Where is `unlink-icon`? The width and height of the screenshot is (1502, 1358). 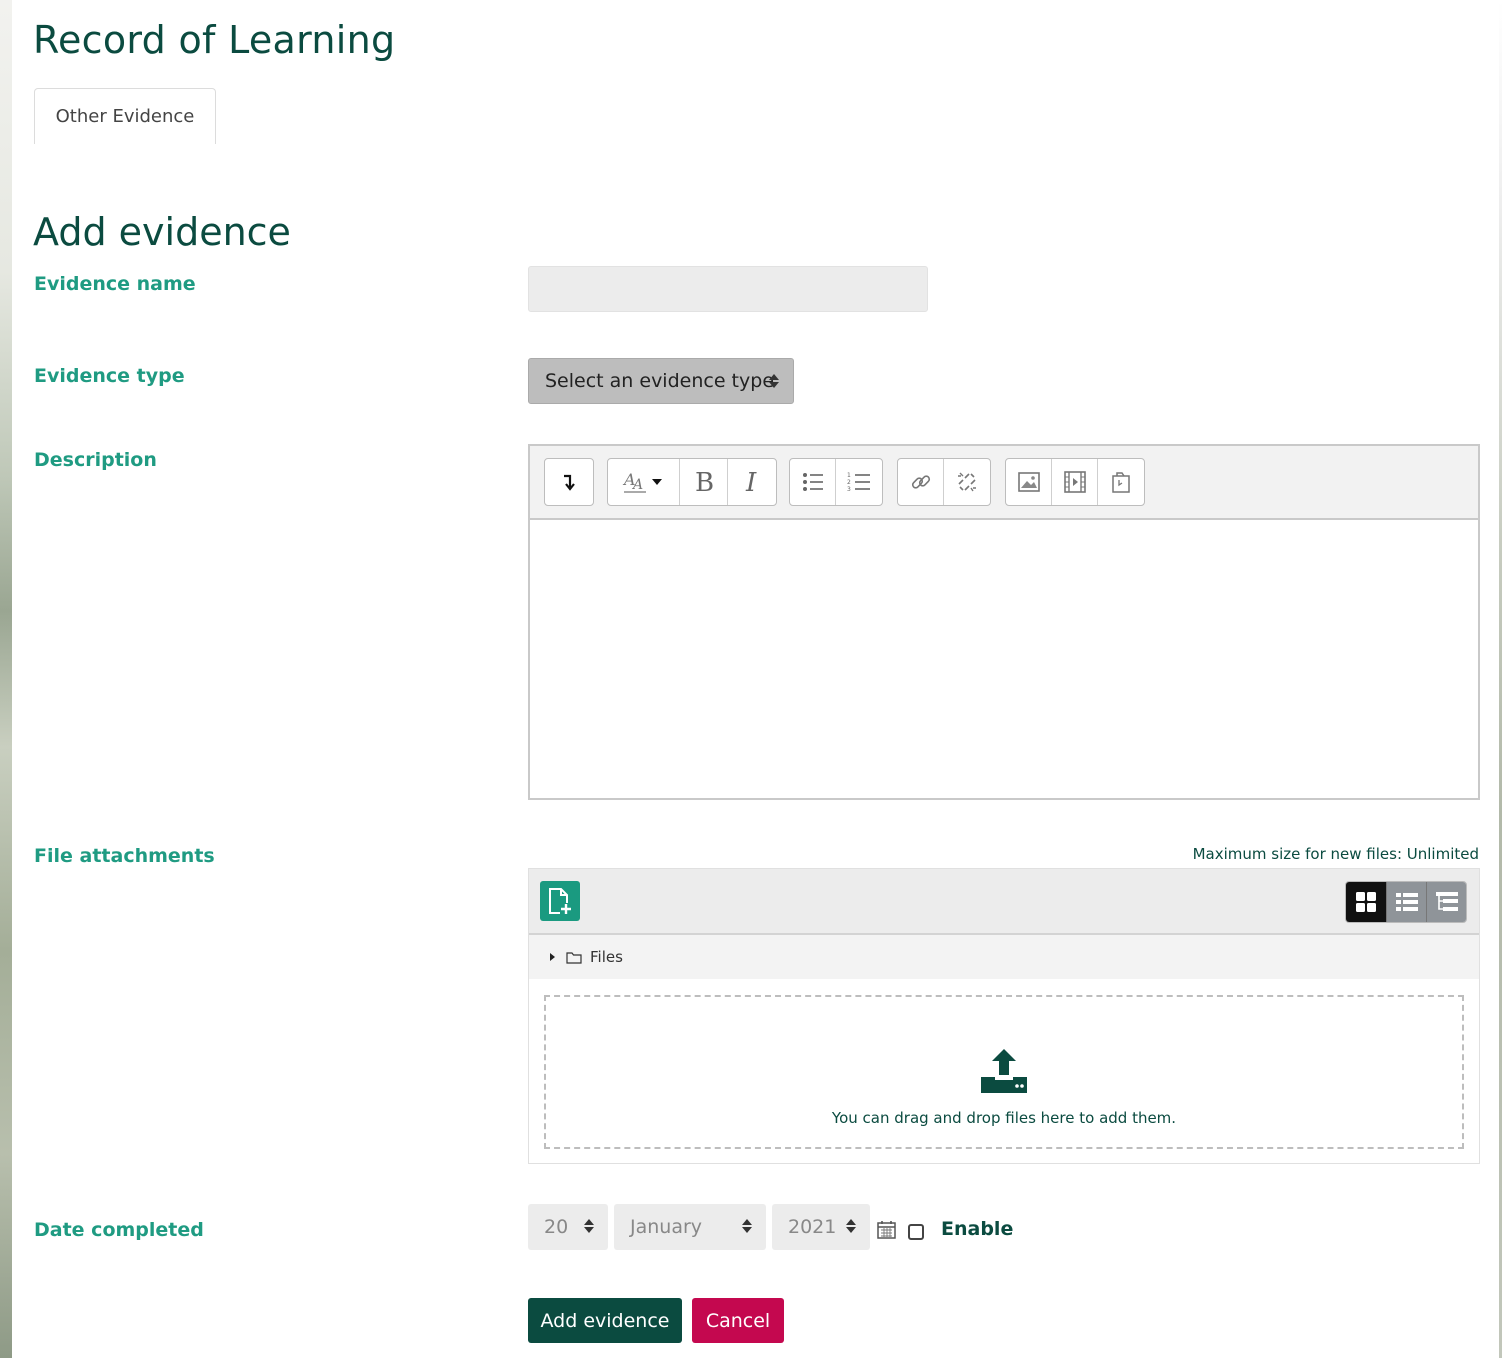
unlink-icon is located at coordinates (967, 482).